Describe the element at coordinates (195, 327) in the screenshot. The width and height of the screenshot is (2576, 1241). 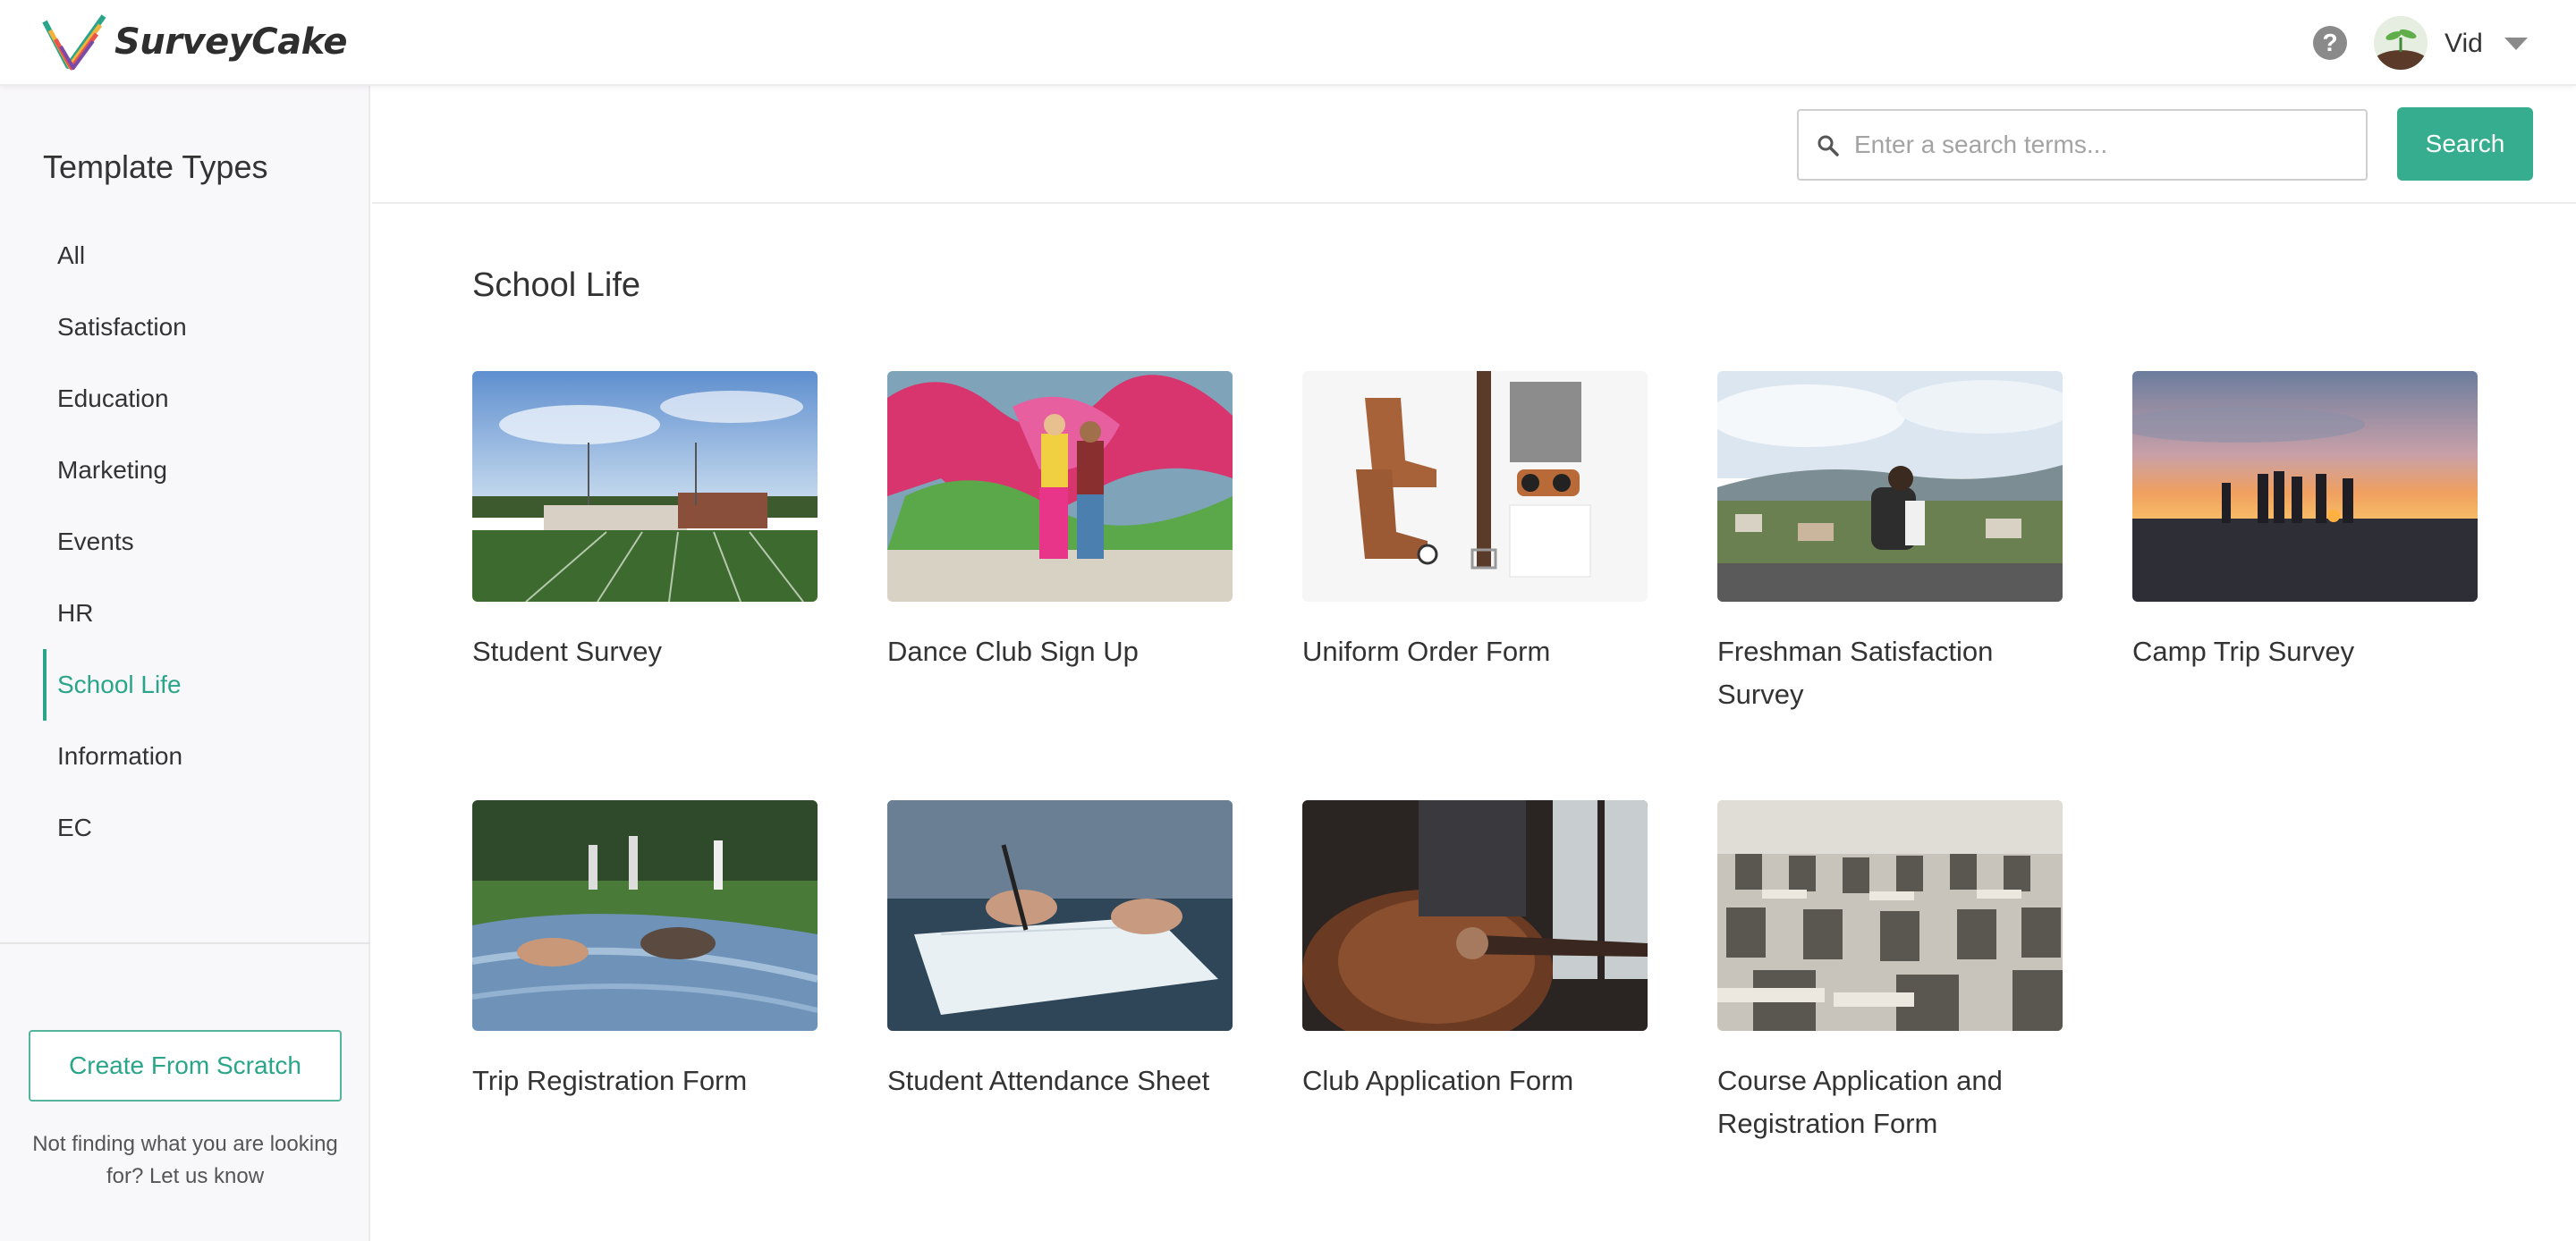
I see `sidebar-item-satisfaction: Satisfaction` at that location.